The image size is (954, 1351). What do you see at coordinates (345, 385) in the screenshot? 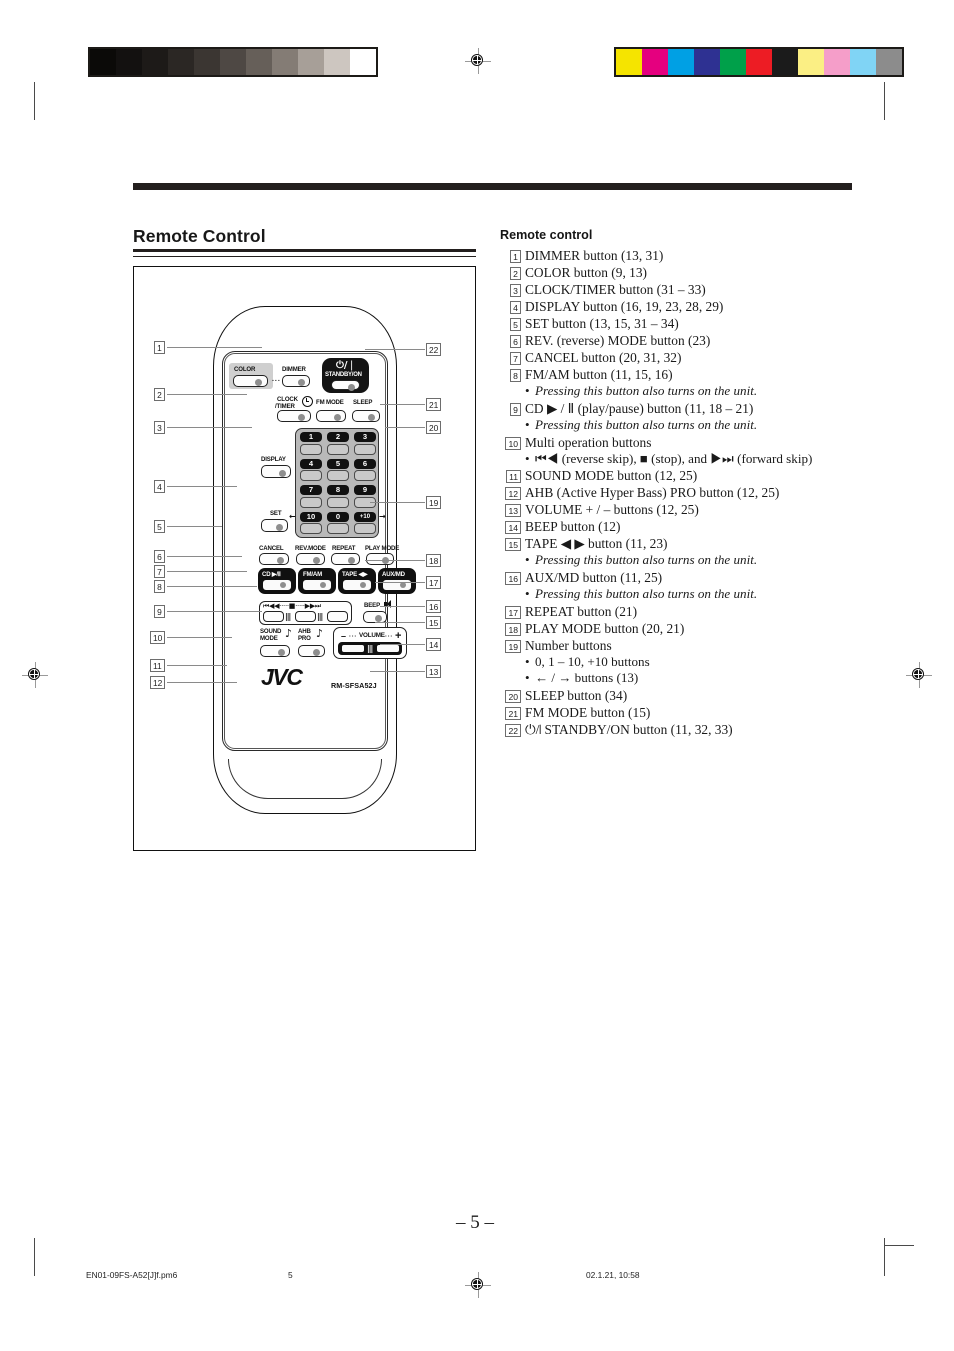
I see `standby-on-button` at bounding box center [345, 385].